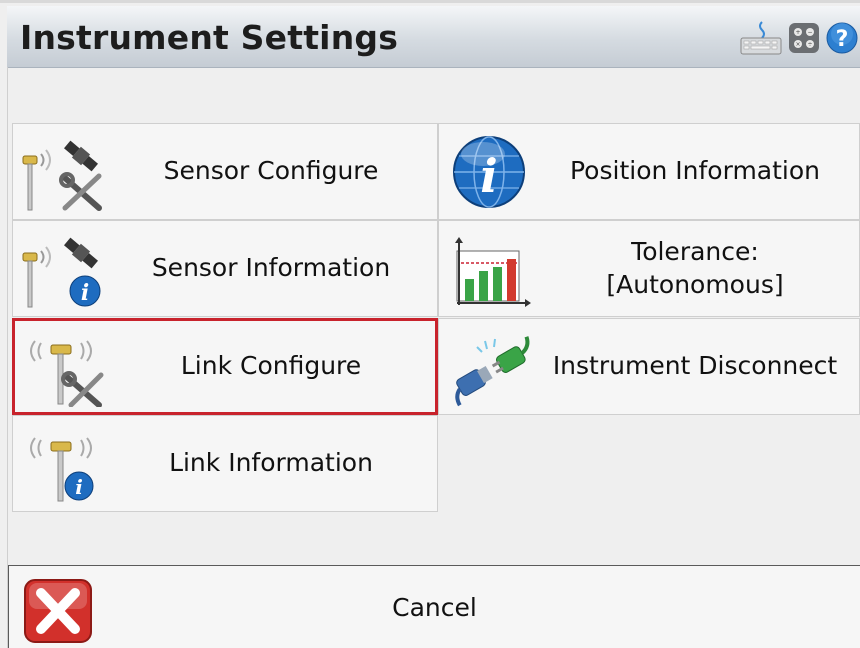 The height and width of the screenshot is (648, 860). Describe the element at coordinates (209, 37) in the screenshot. I see `window-title: Instrument Settings` at that location.